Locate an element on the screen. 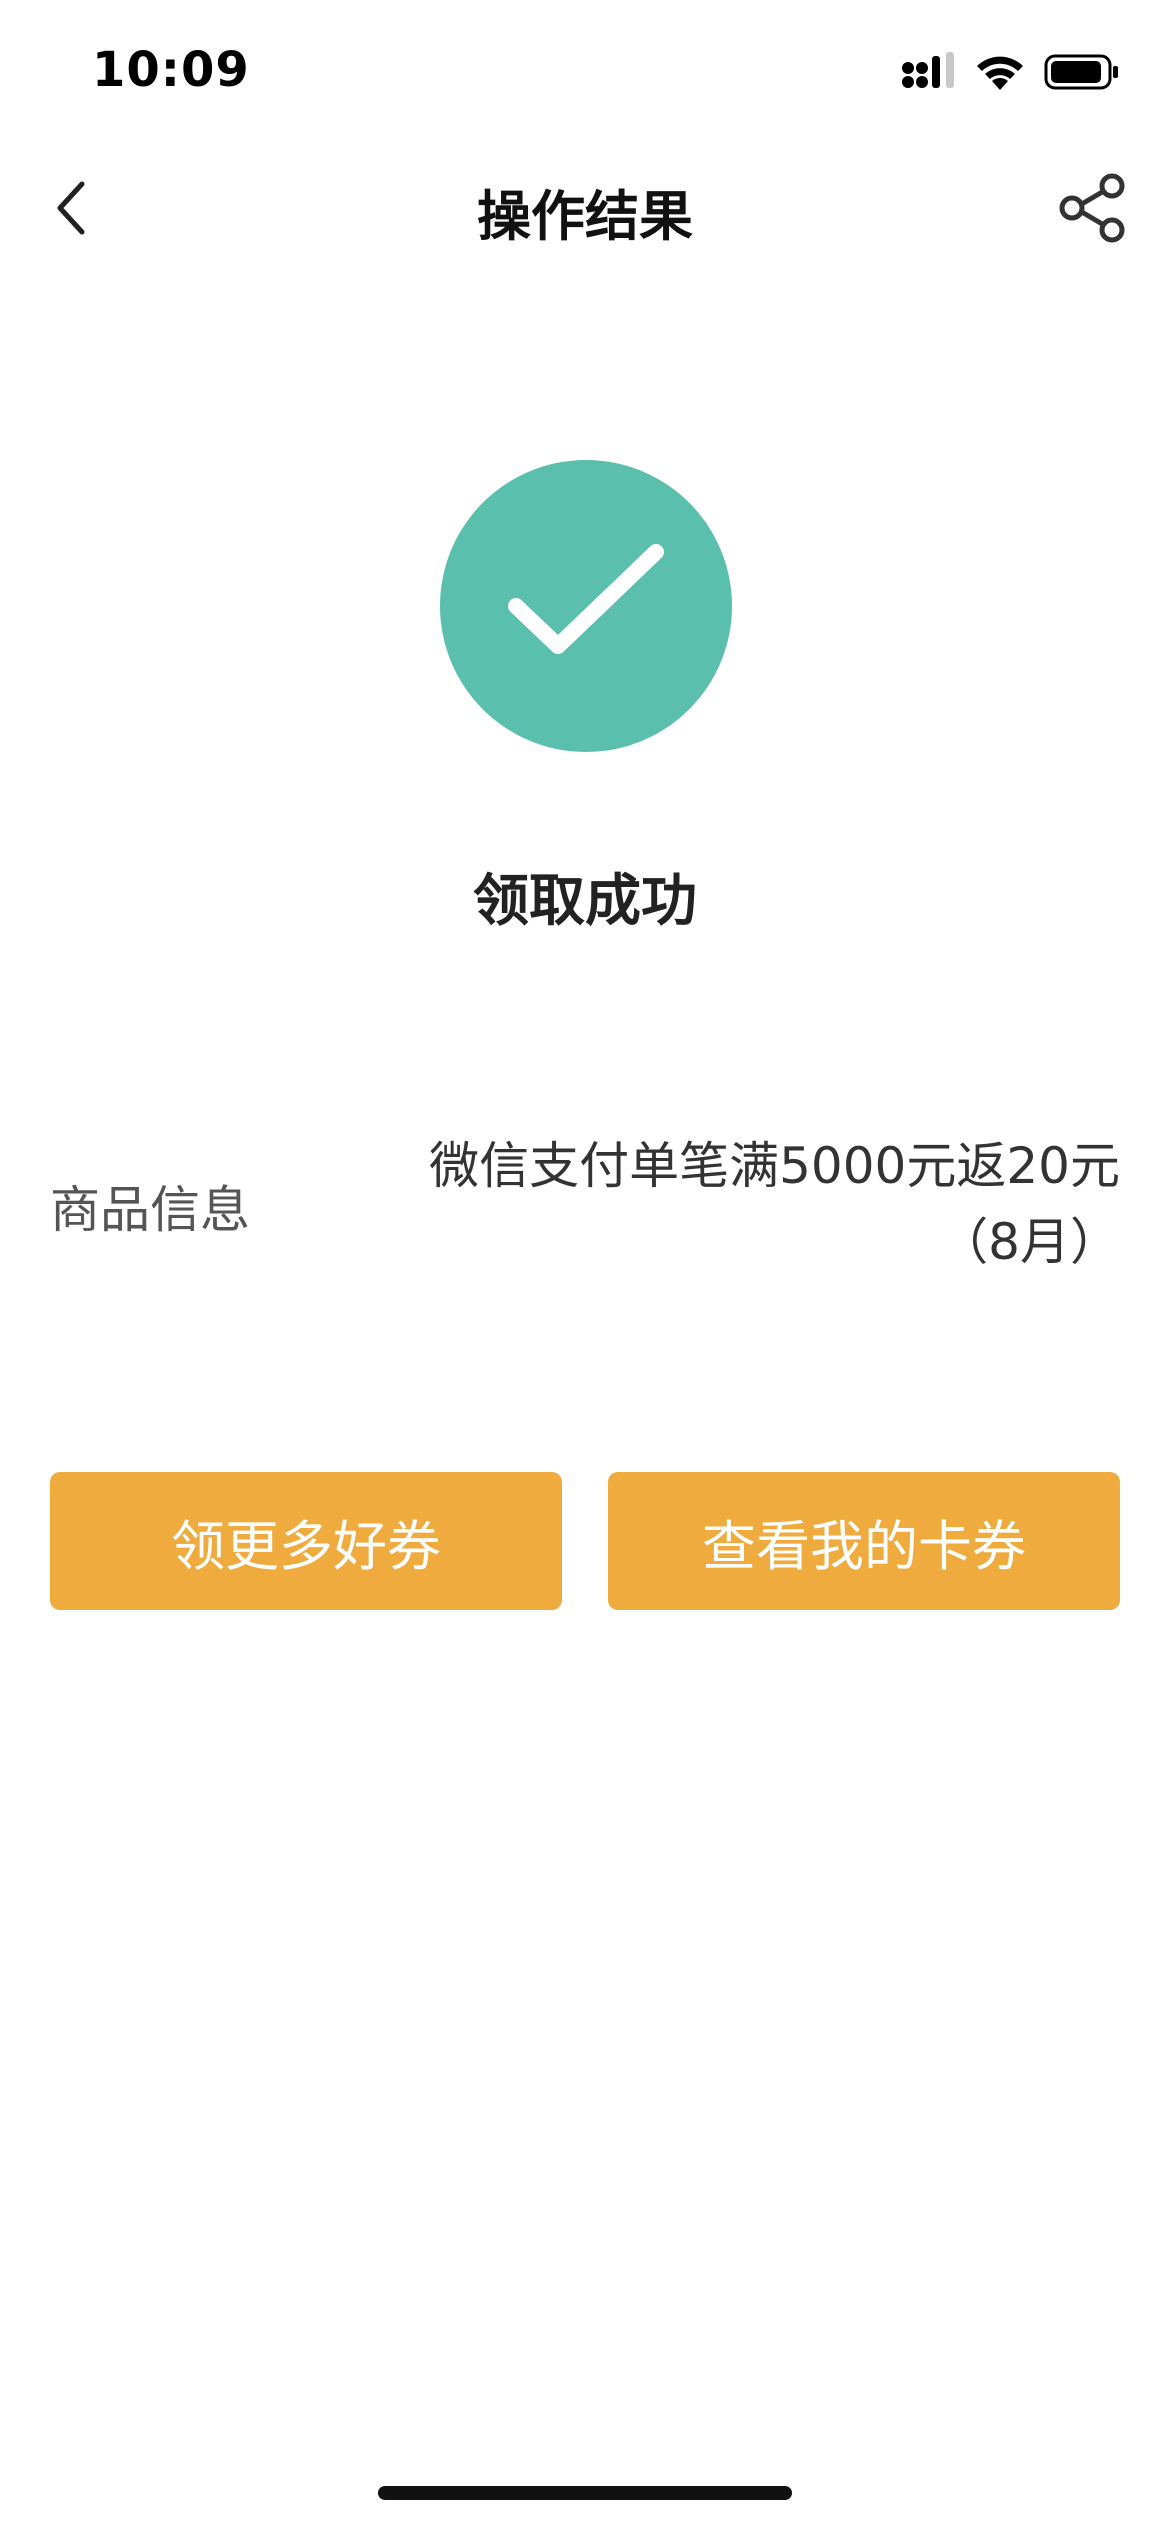 The image size is (1170, 2532). success-badge is located at coordinates (586, 606).